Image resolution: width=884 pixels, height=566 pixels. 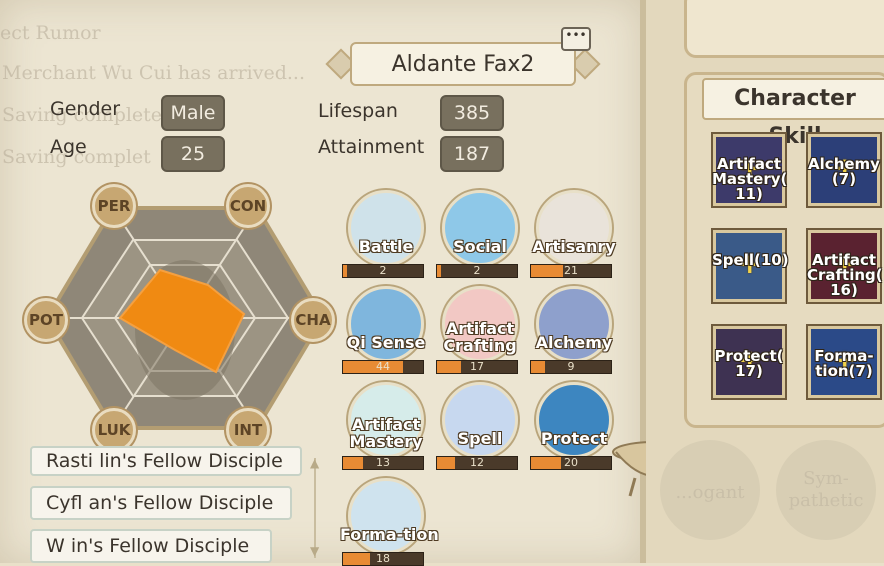 I want to click on skill-artifact-mastery: Artifact Mastery 13, so click(x=383, y=426).